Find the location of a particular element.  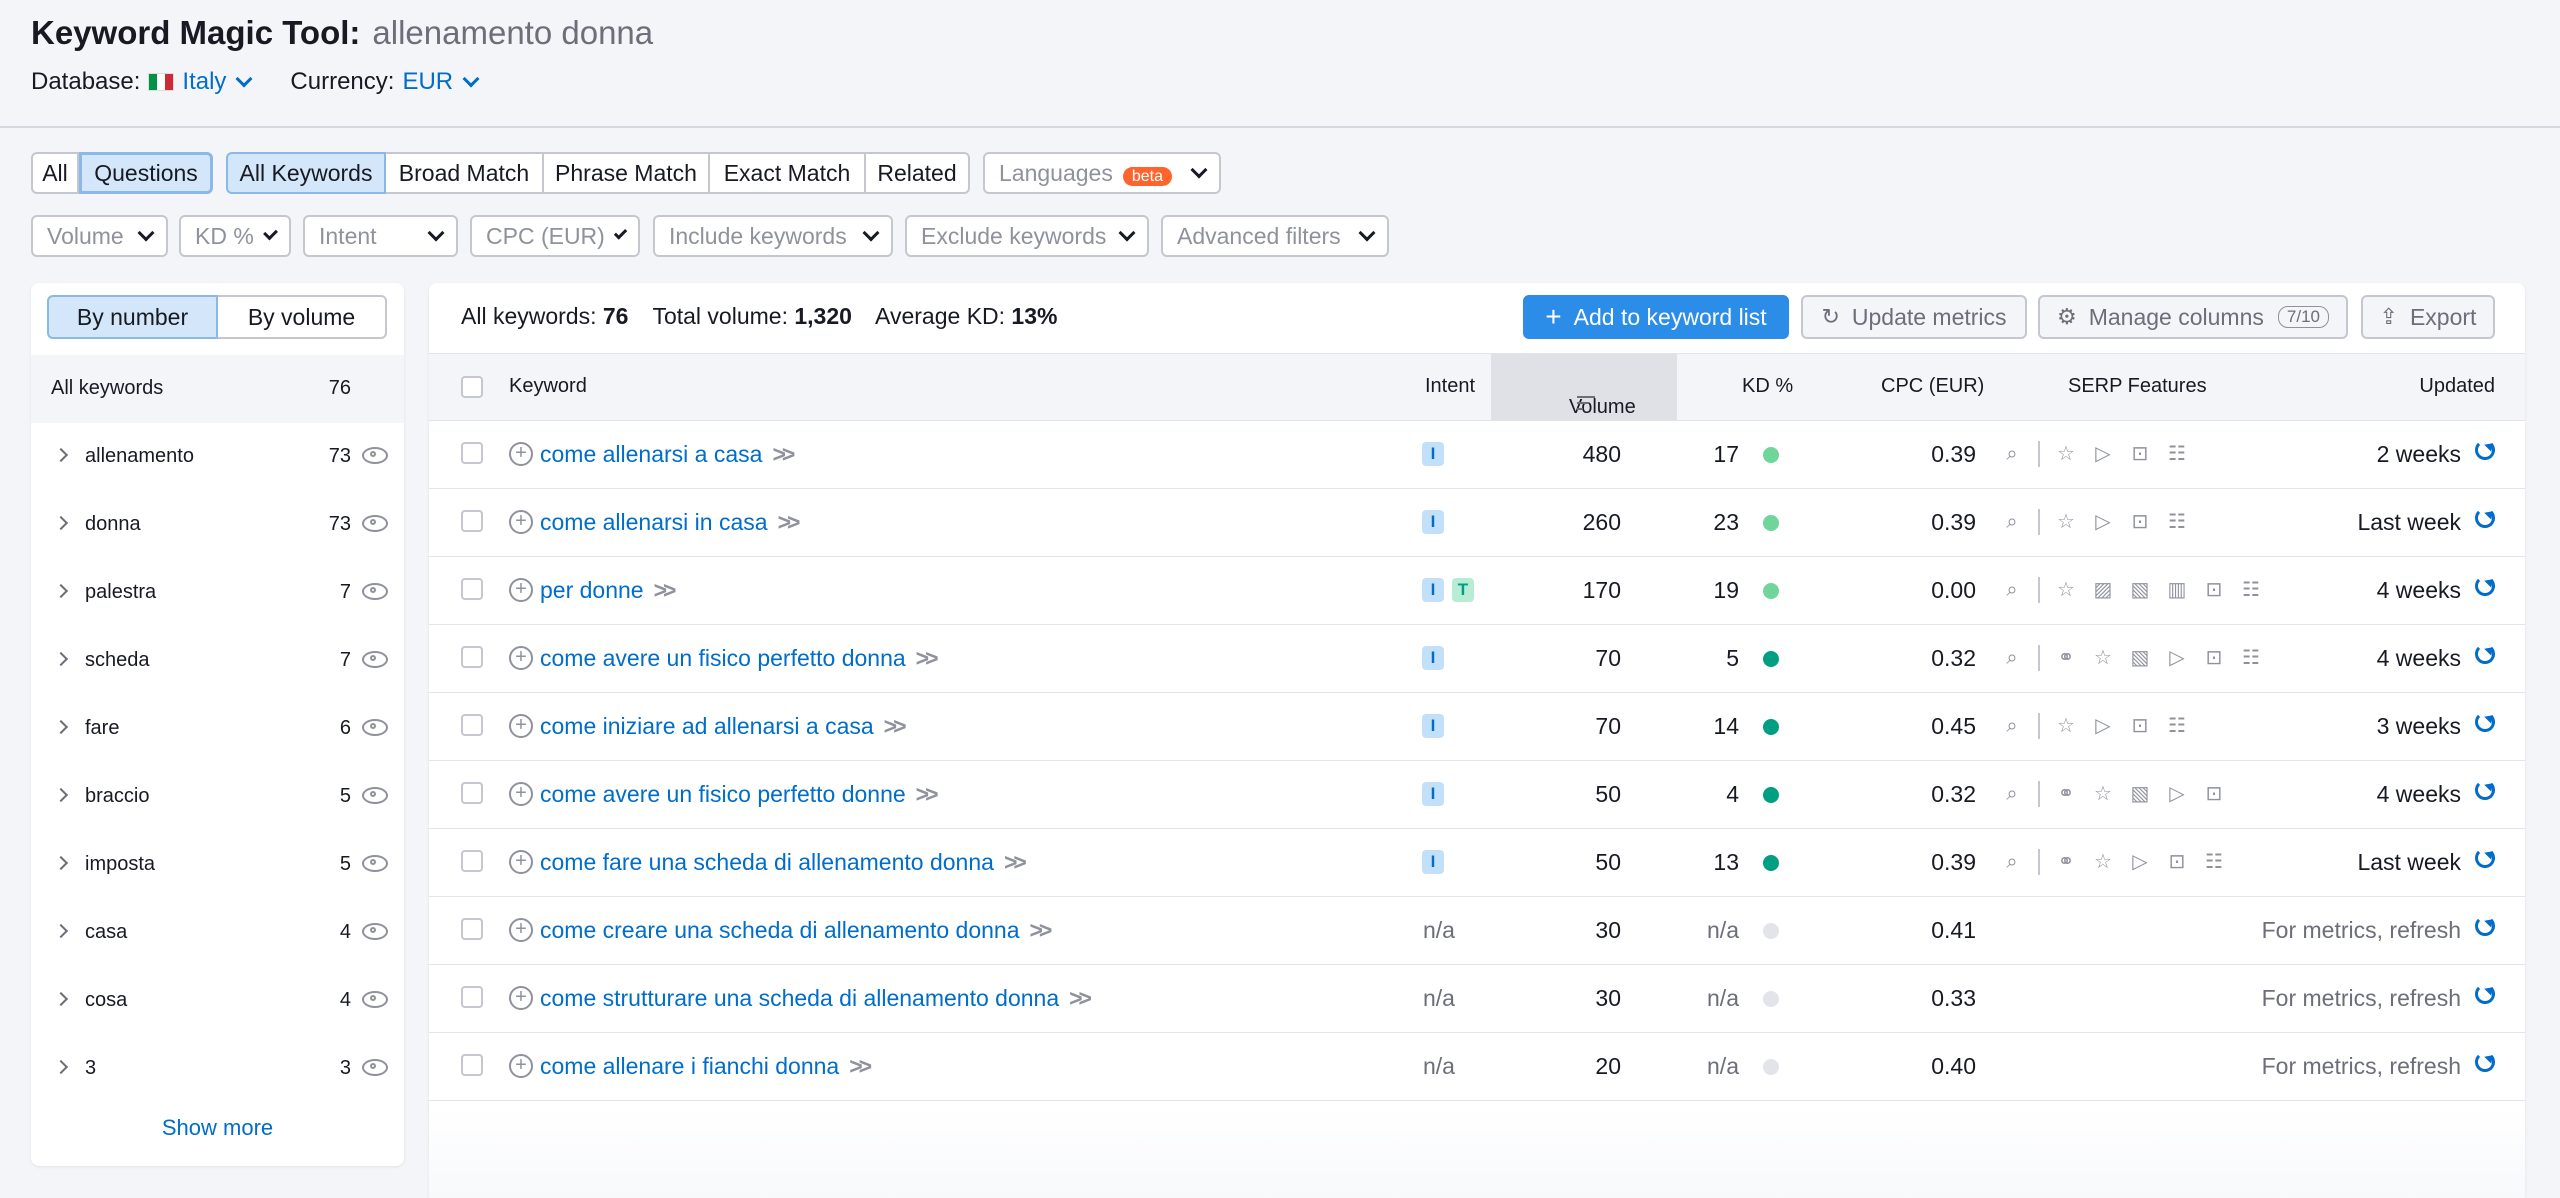

keyword-group-item: 33 is located at coordinates (217, 1069).